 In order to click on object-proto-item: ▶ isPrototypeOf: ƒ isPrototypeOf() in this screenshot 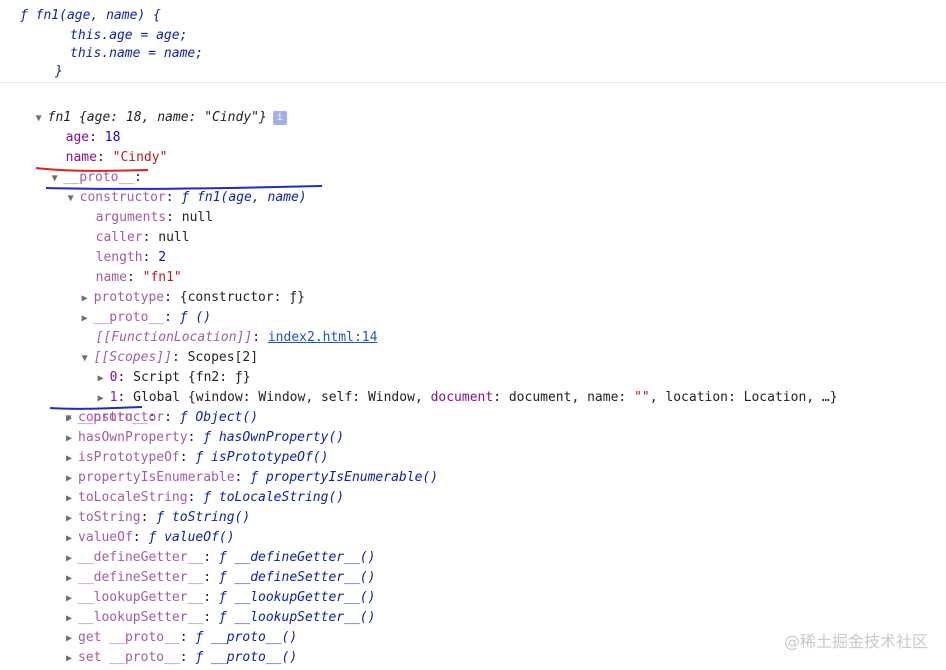, I will do `click(197, 458)`.